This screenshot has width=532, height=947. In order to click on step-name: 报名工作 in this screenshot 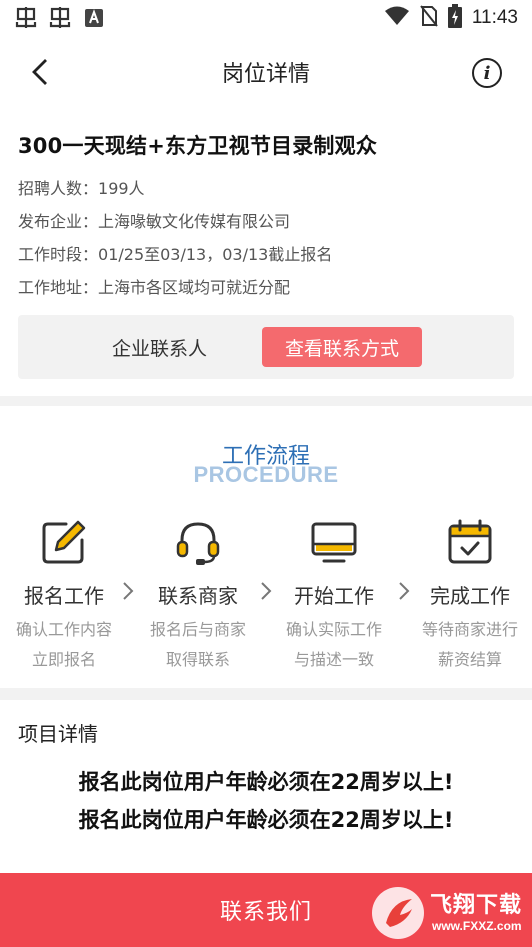, I will do `click(64, 596)`.